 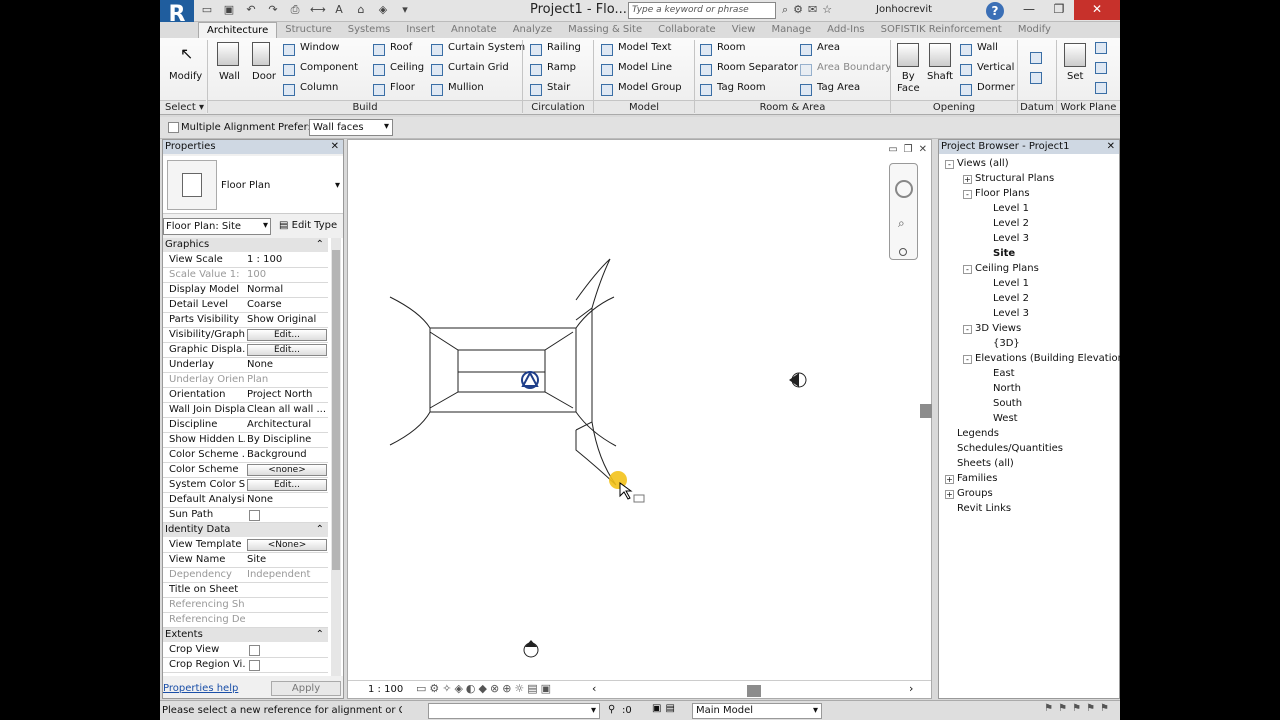 What do you see at coordinates (287, 289) in the screenshot?
I see `property-value: Normal` at bounding box center [287, 289].